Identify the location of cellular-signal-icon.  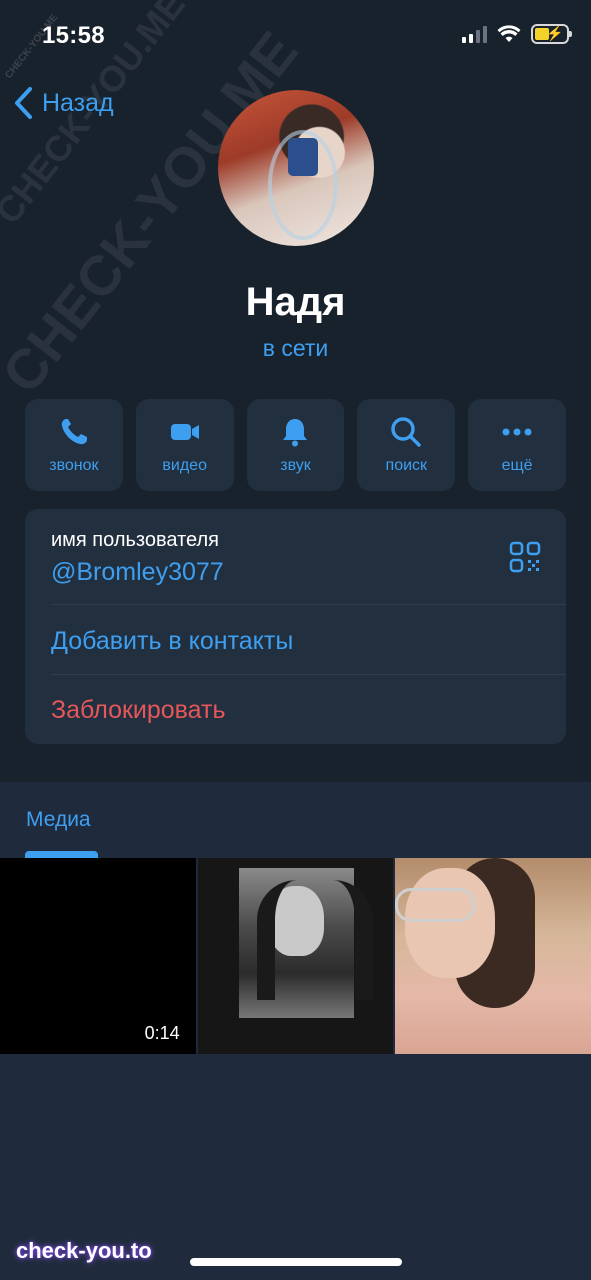
(474, 34).